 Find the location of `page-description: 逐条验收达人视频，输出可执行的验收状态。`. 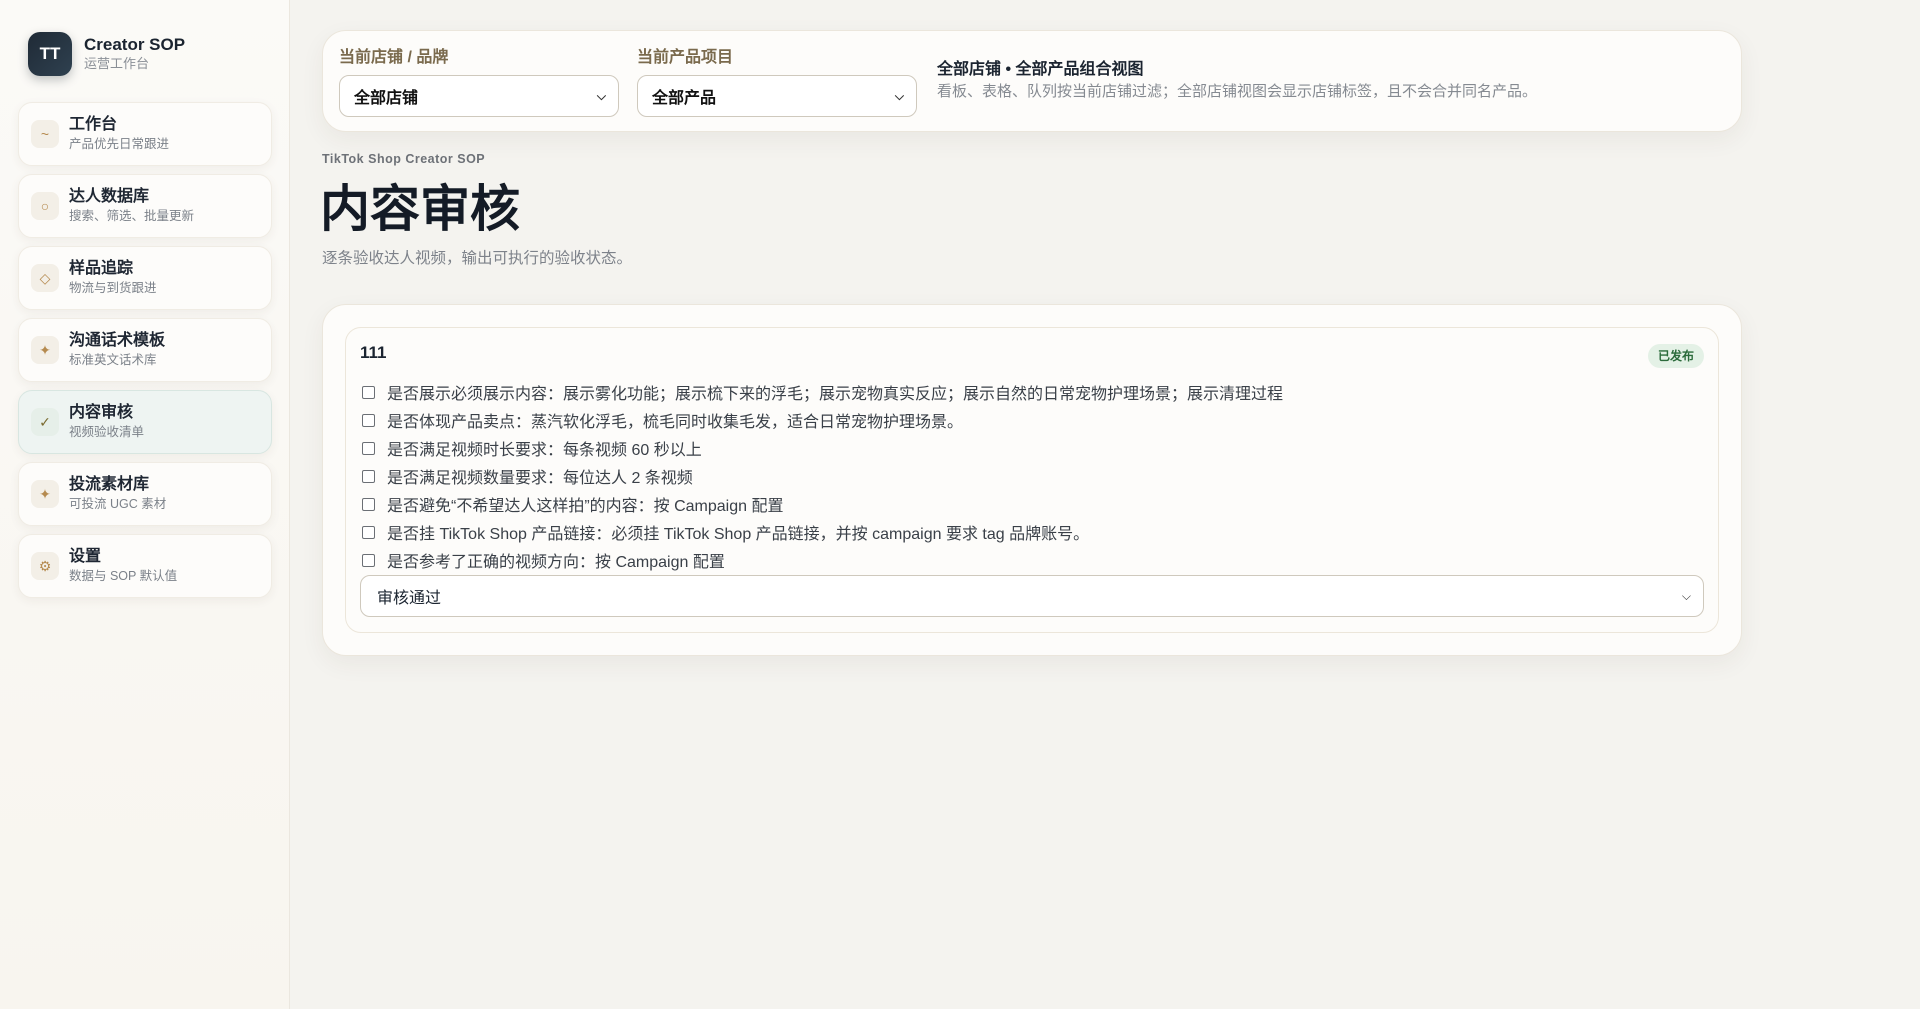

page-description: 逐条验收达人视频，输出可执行的验收状态。 is located at coordinates (477, 258).